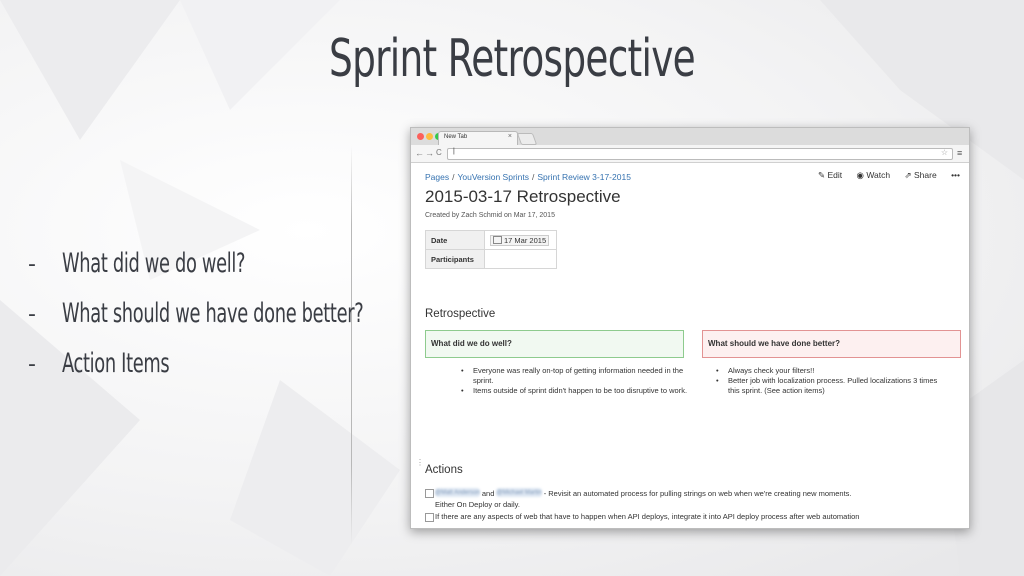 Image resolution: width=1024 pixels, height=576 pixels. What do you see at coordinates (510, 136) in the screenshot?
I see `tab-close-icon: ×` at bounding box center [510, 136].